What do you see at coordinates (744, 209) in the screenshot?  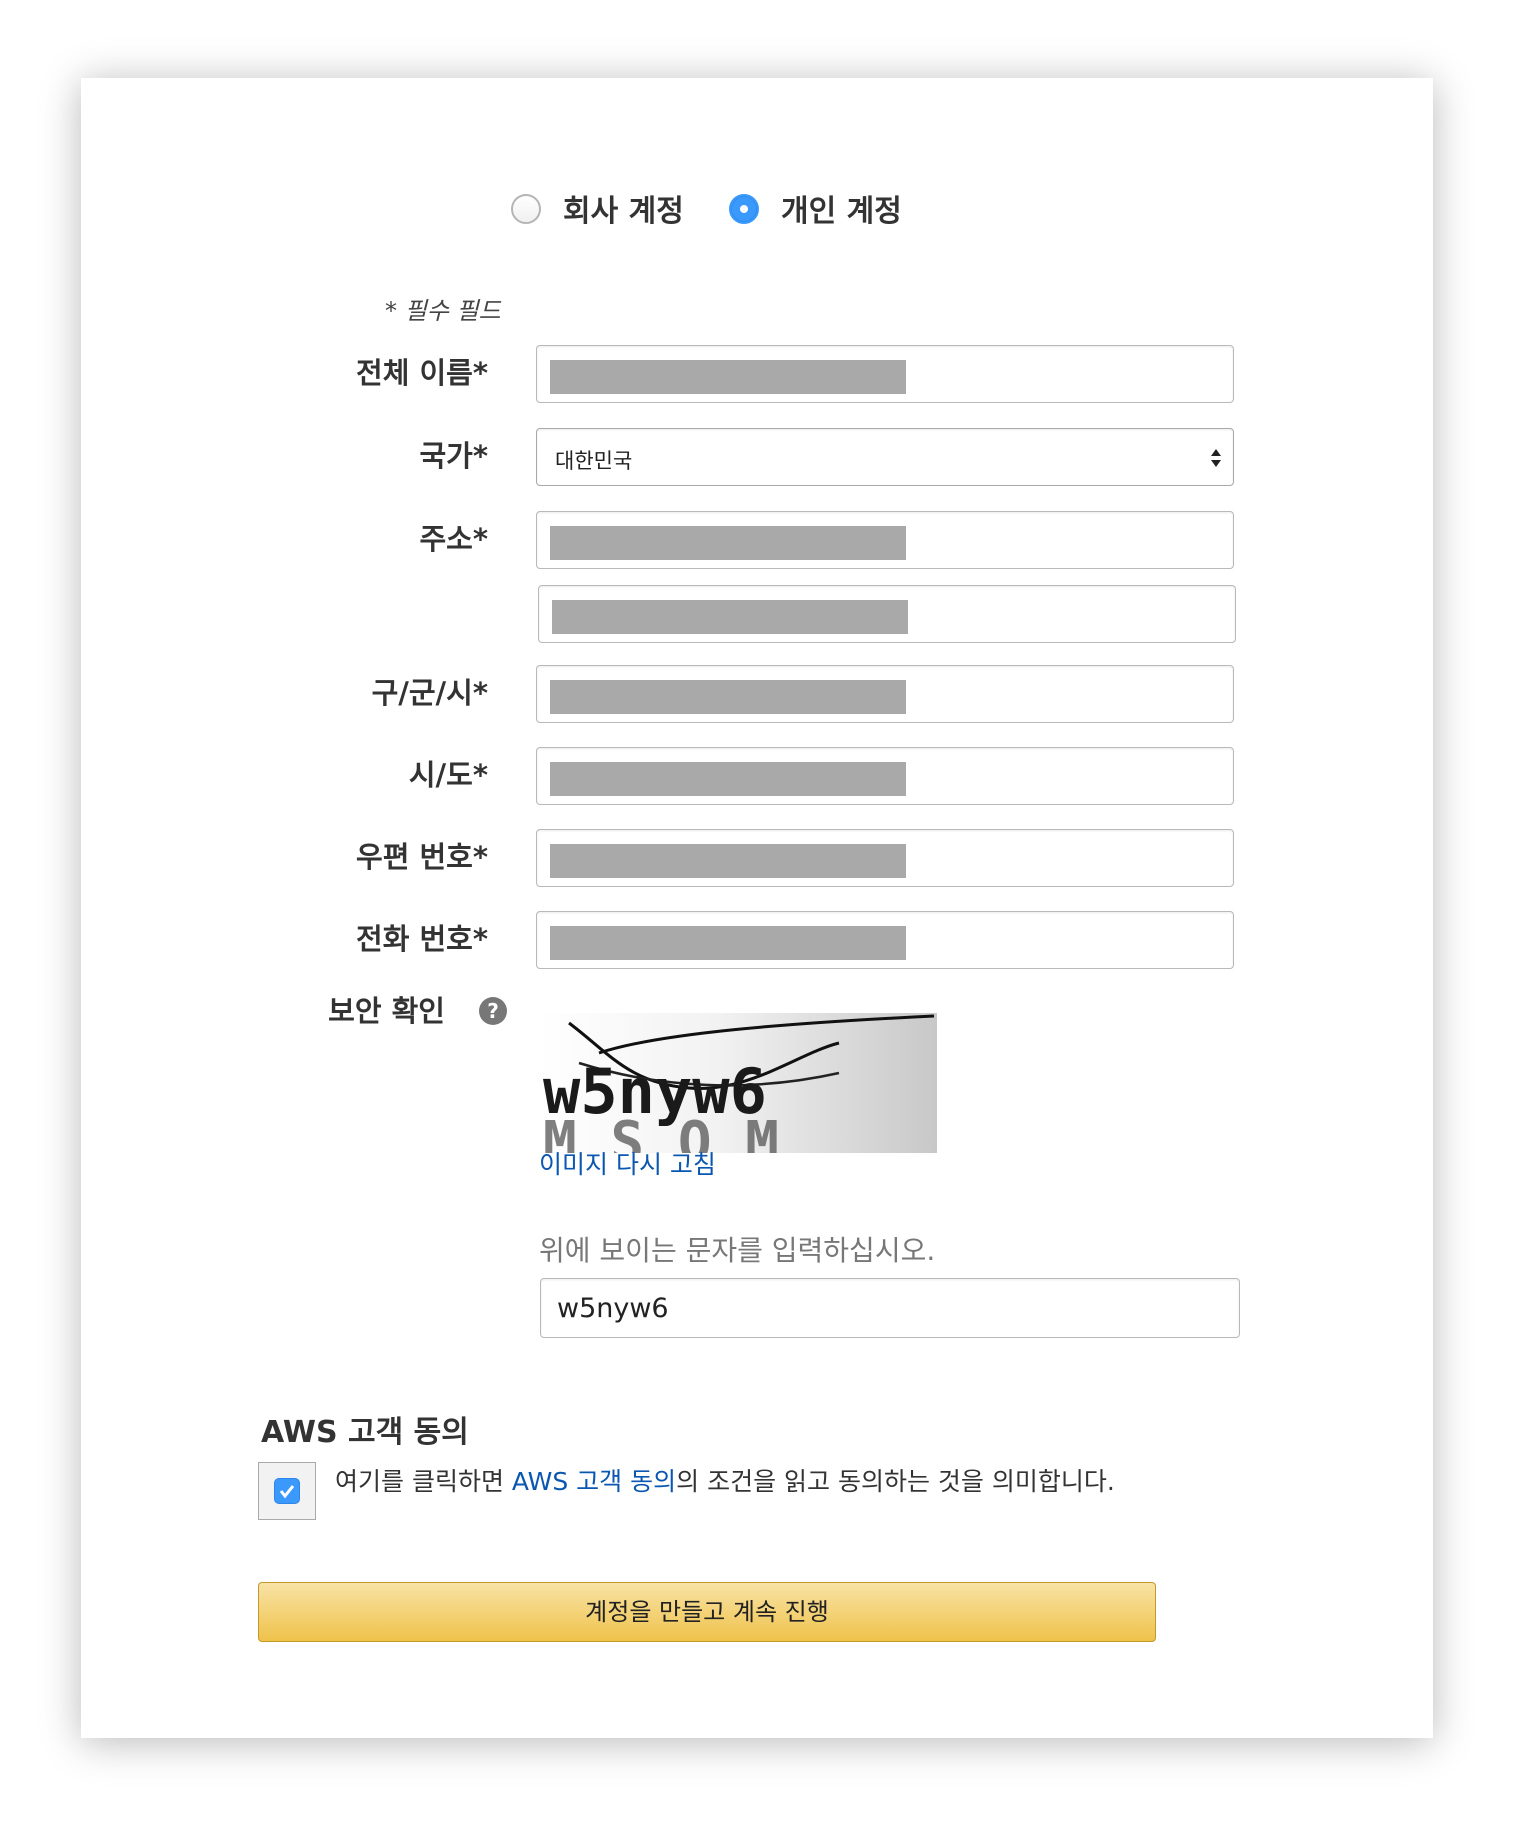 I see `radio-personal-account` at bounding box center [744, 209].